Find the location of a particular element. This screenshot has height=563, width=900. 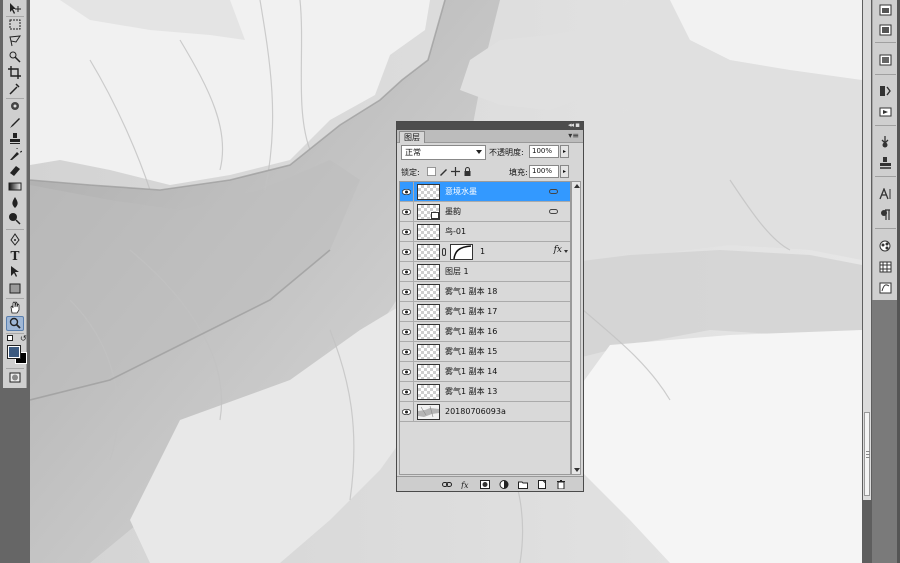

styles-panel-button is located at coordinates (885, 245).